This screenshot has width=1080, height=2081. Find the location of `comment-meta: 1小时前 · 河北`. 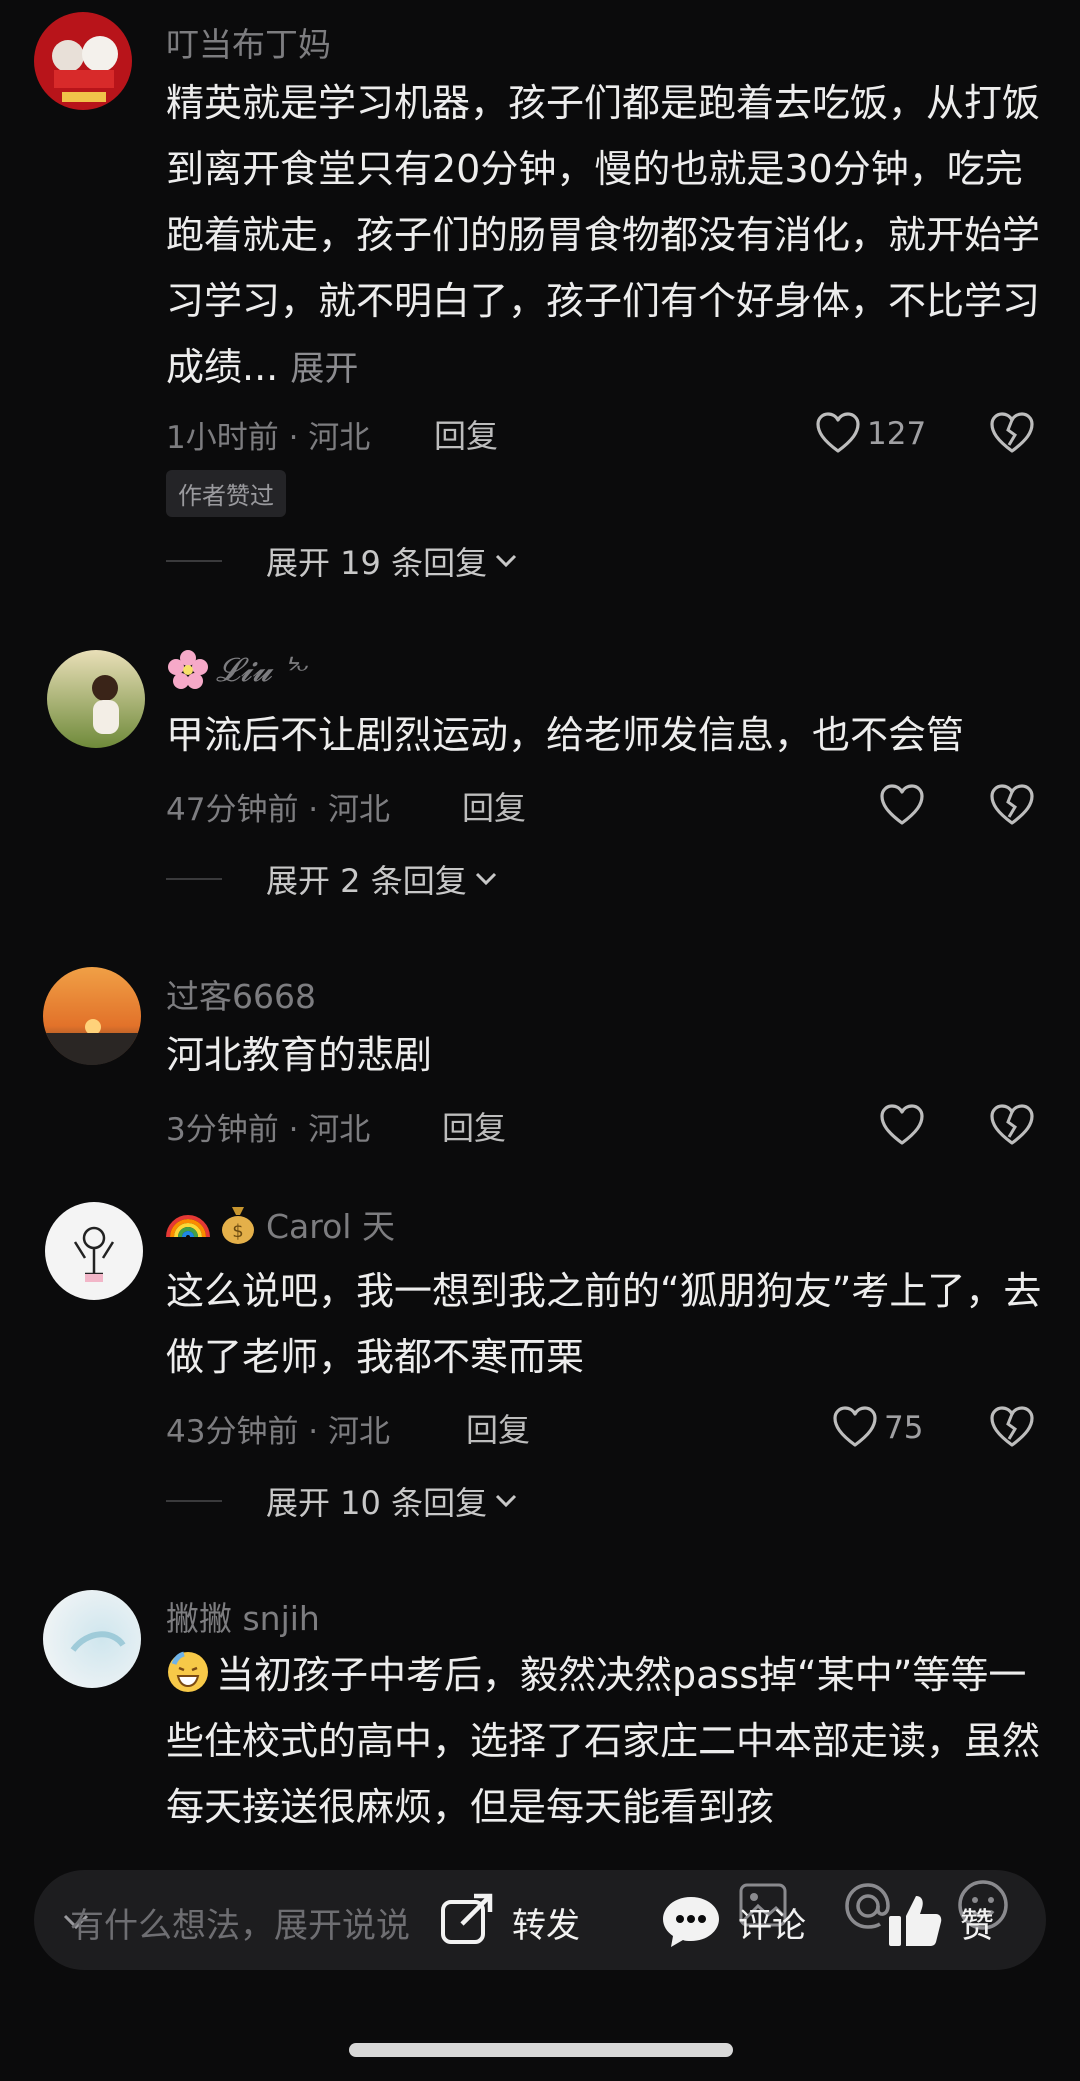

comment-meta: 1小时前 · 河北 is located at coordinates (268, 438).